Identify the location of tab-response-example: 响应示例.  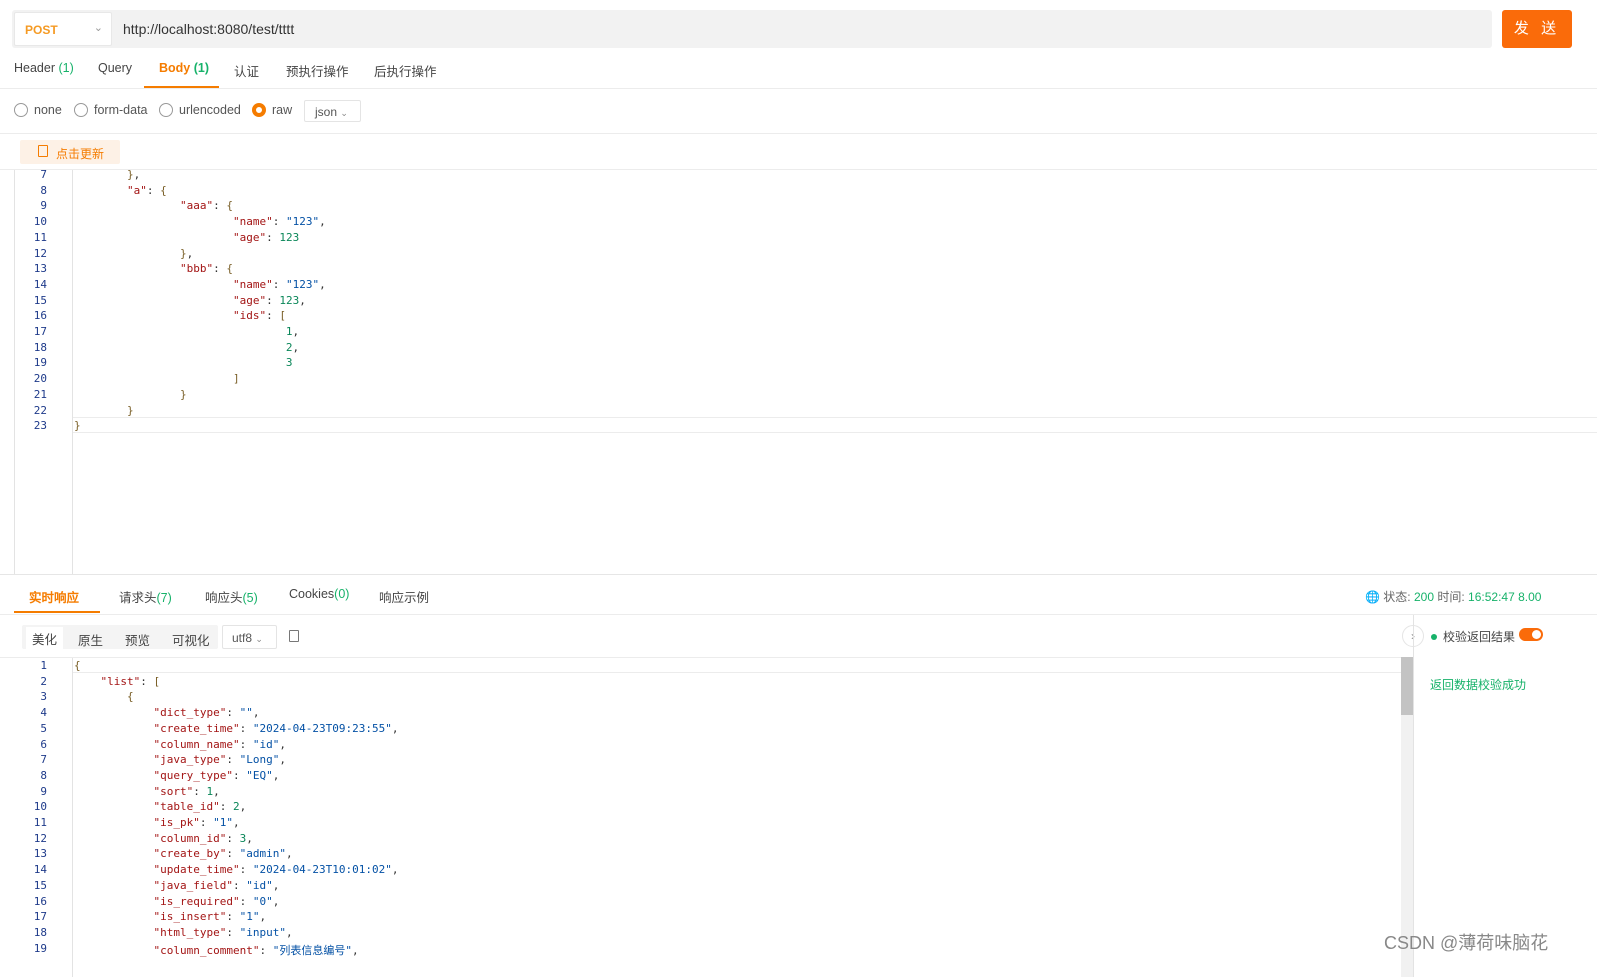
(404, 596).